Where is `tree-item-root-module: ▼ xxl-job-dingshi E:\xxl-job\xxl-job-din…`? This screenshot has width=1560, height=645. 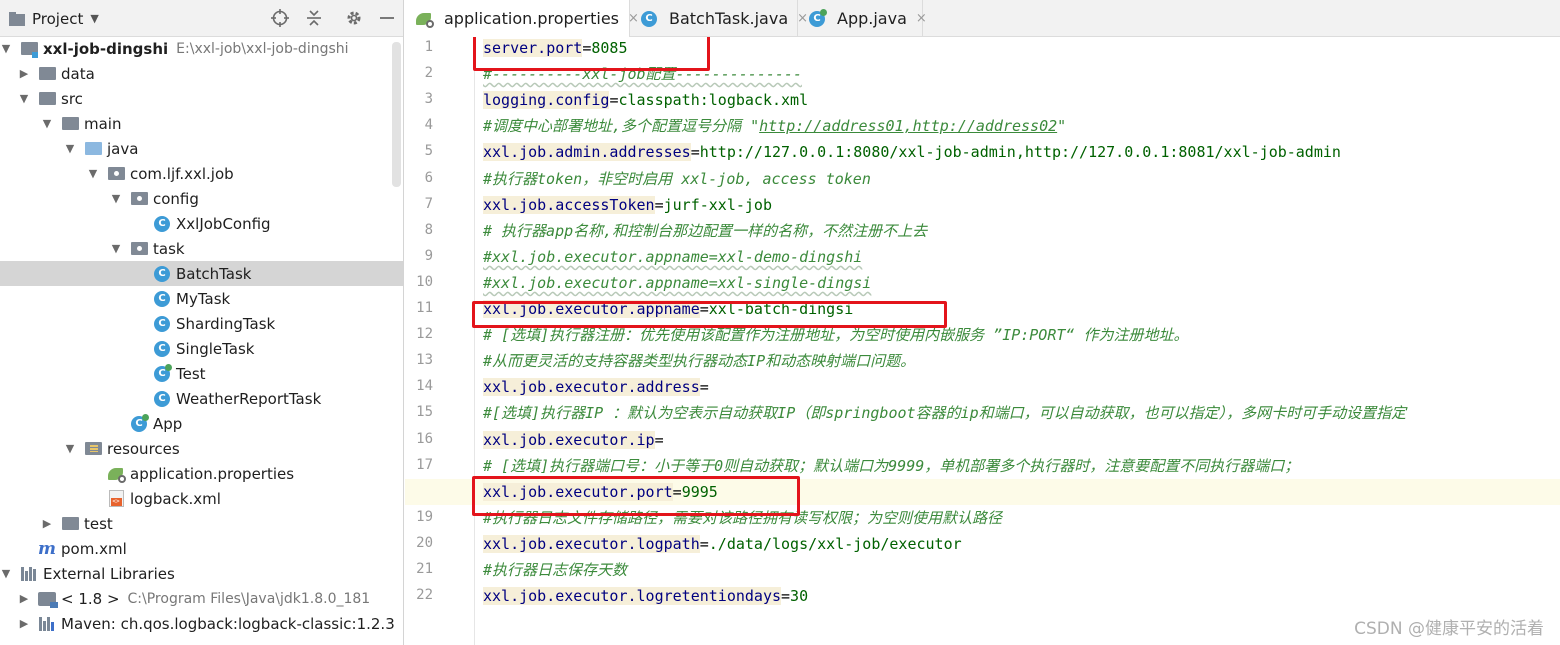 tree-item-root-module: ▼ xxl-job-dingshi E:\xxl-job\xxl-job-din… is located at coordinates (201, 48).